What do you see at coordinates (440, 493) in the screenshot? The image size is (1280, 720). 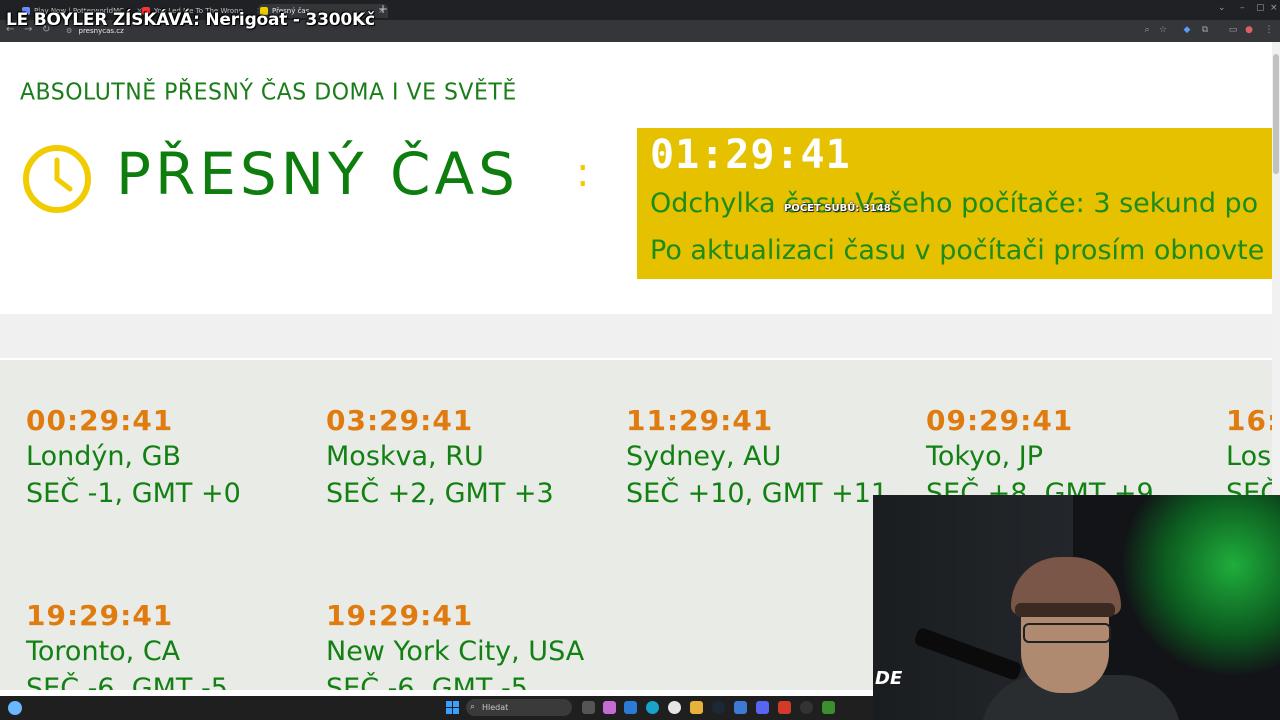 I see `city-timezone: SEČ +2, GMT +3` at bounding box center [440, 493].